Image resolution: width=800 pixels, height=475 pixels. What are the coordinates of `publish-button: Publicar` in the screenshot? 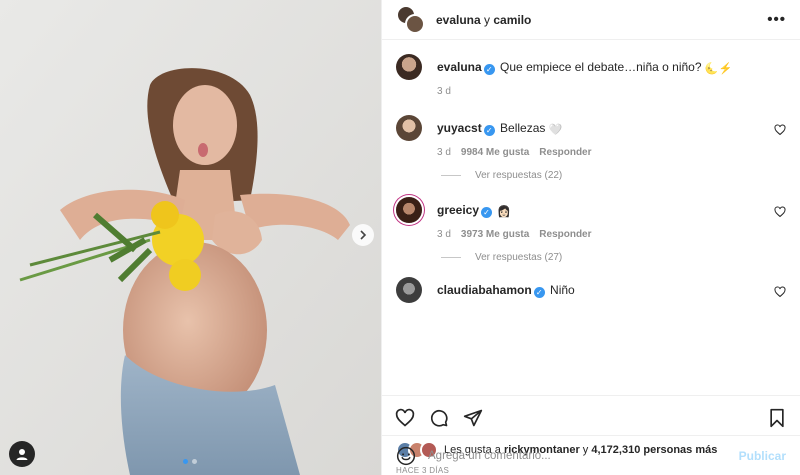 It's located at (762, 456).